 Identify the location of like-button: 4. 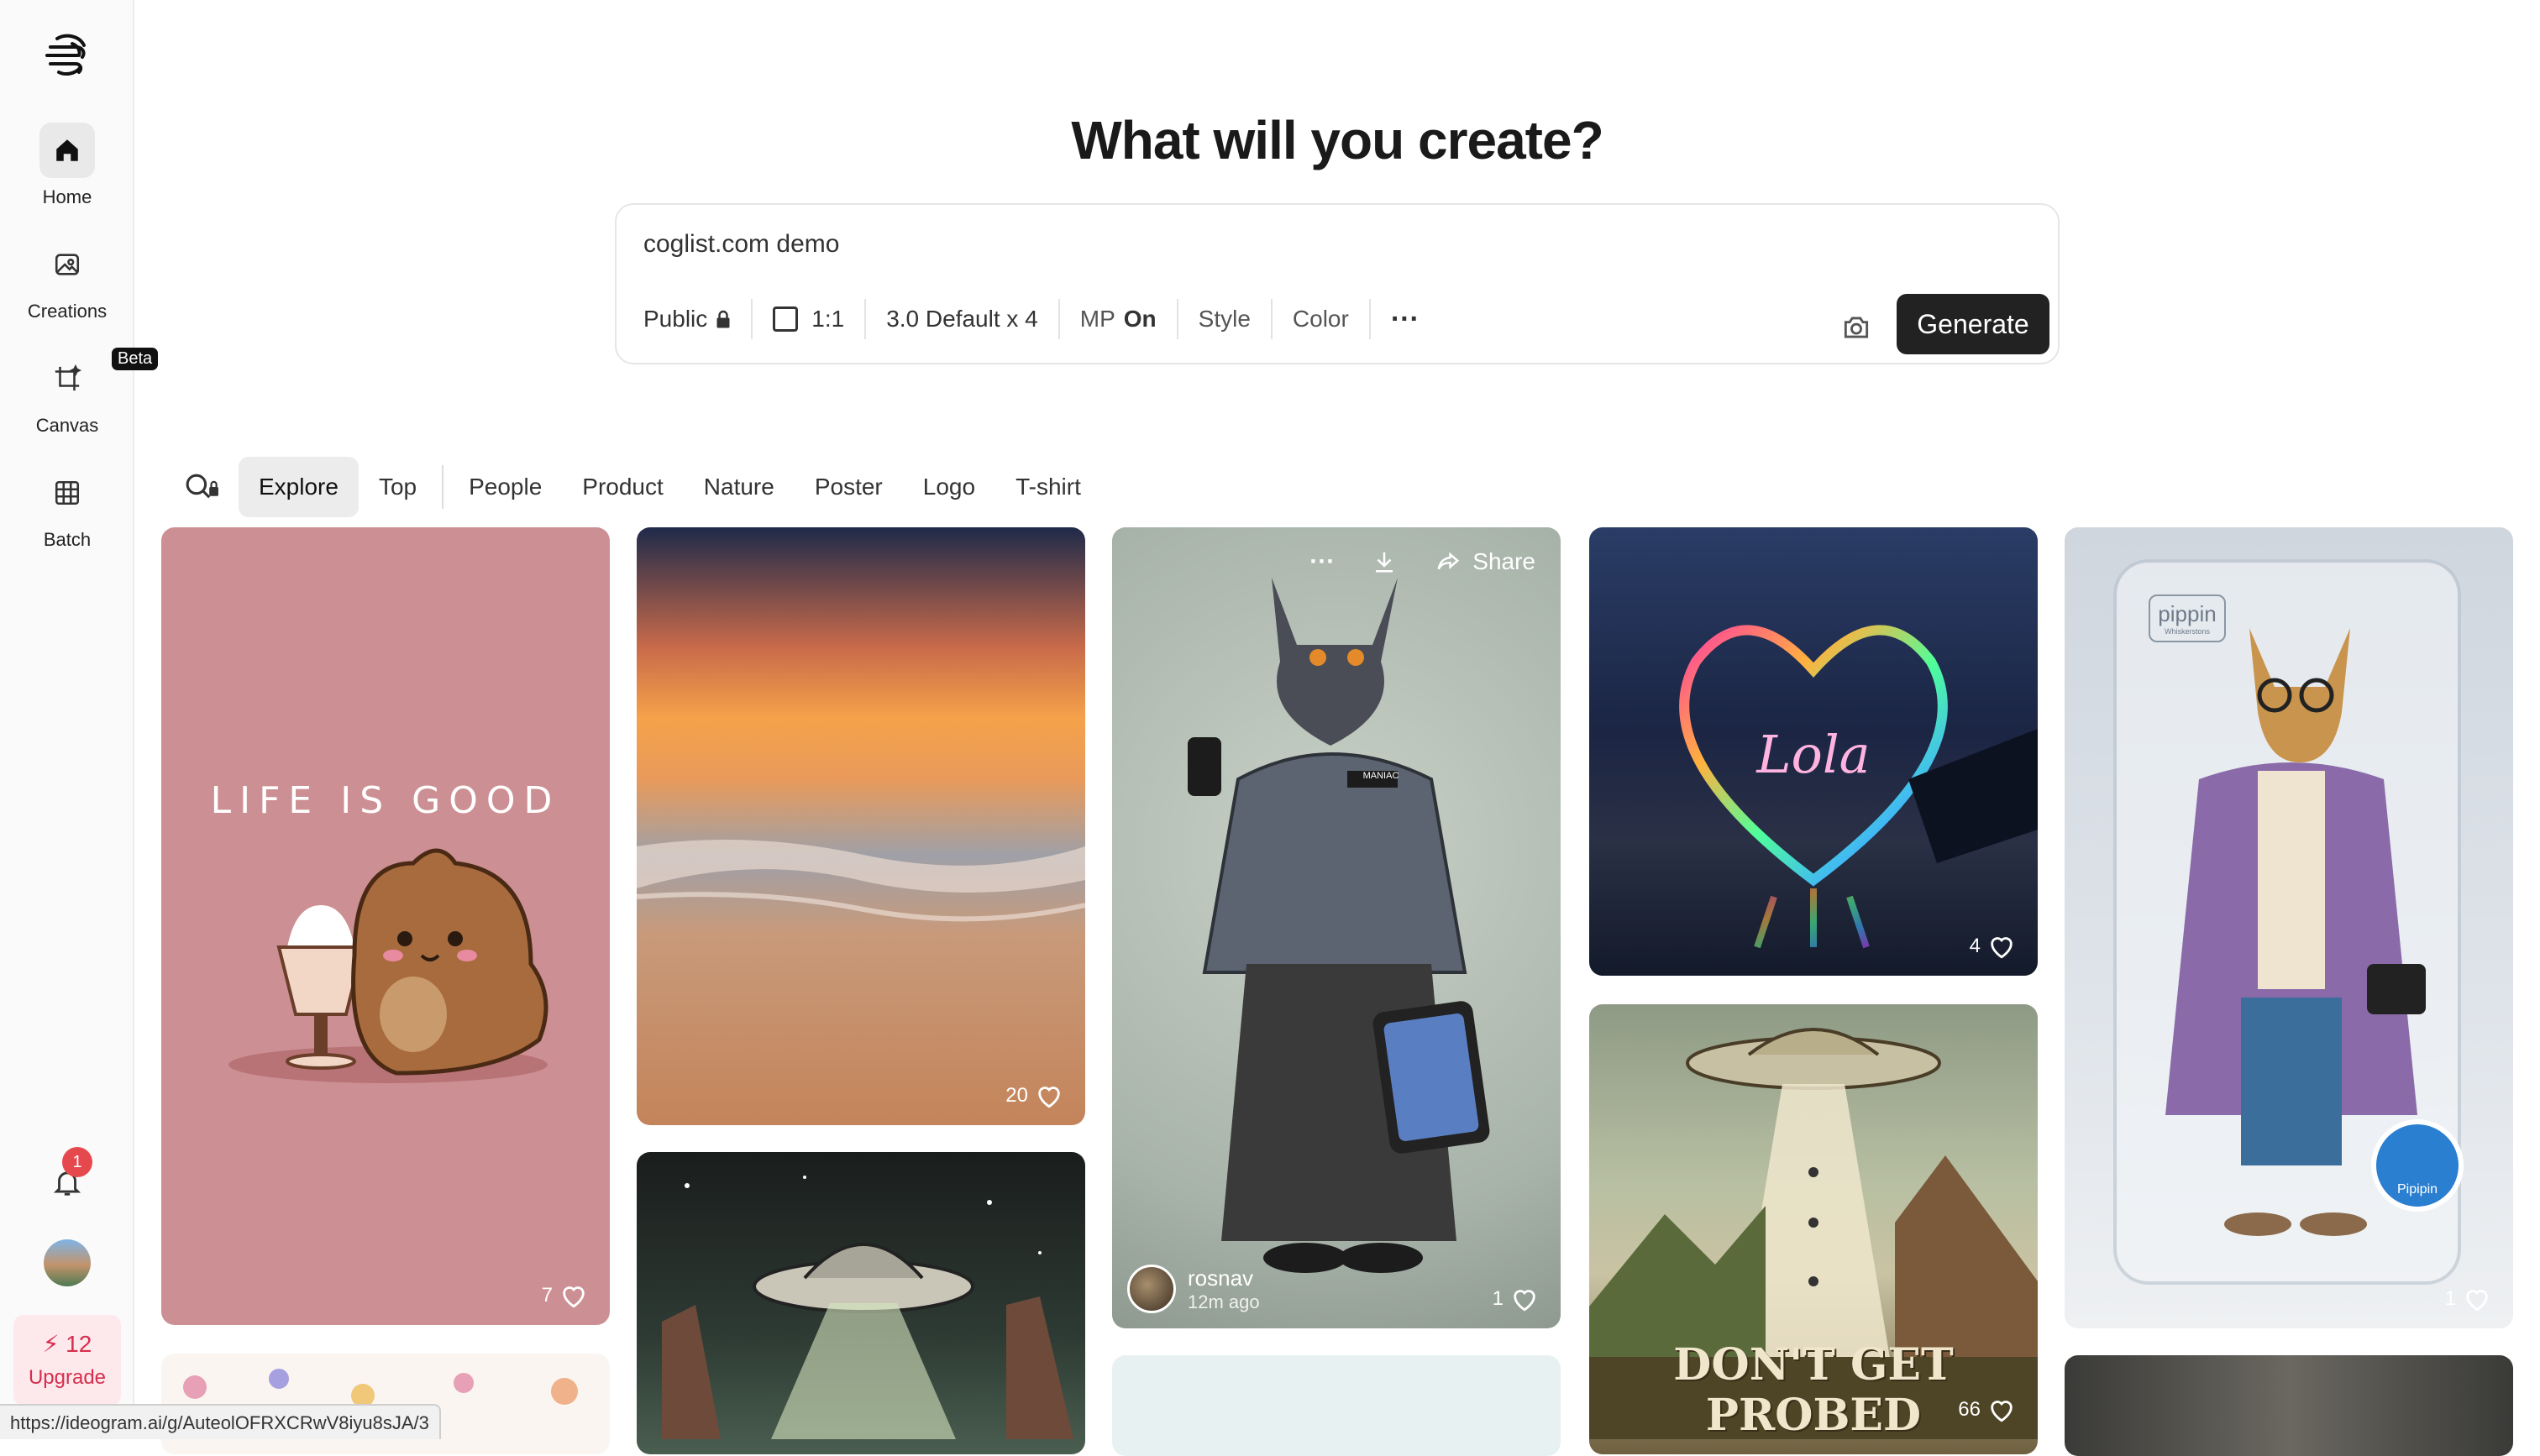
(1993, 946).